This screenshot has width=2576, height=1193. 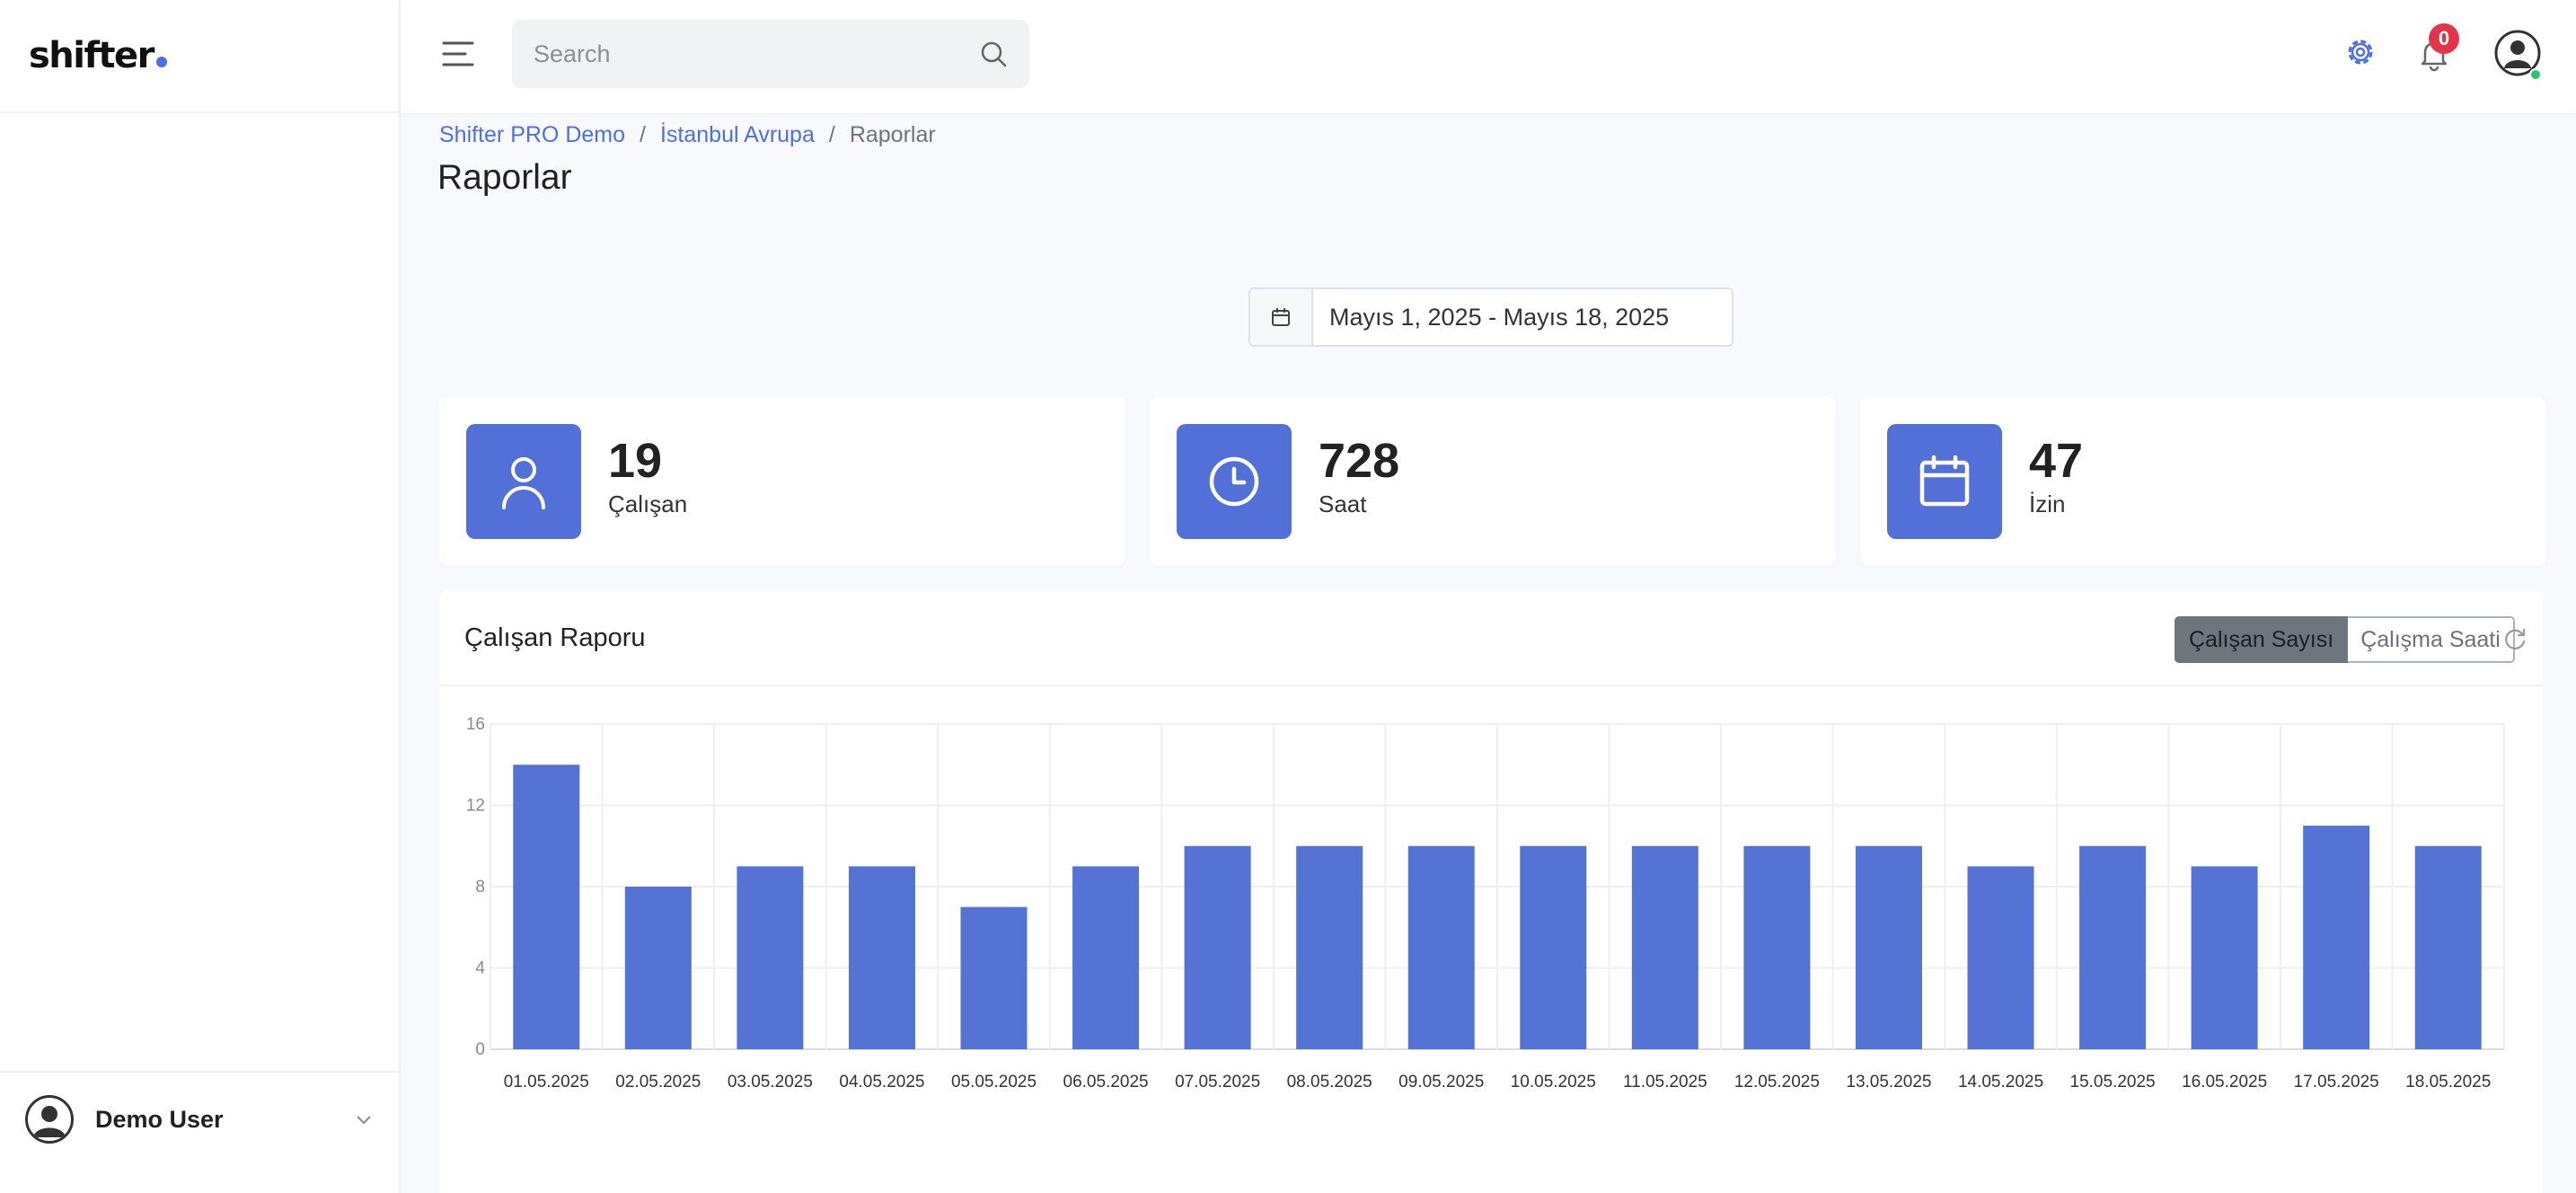 I want to click on stat-card-leave: 47 İzin, so click(x=2203, y=482).